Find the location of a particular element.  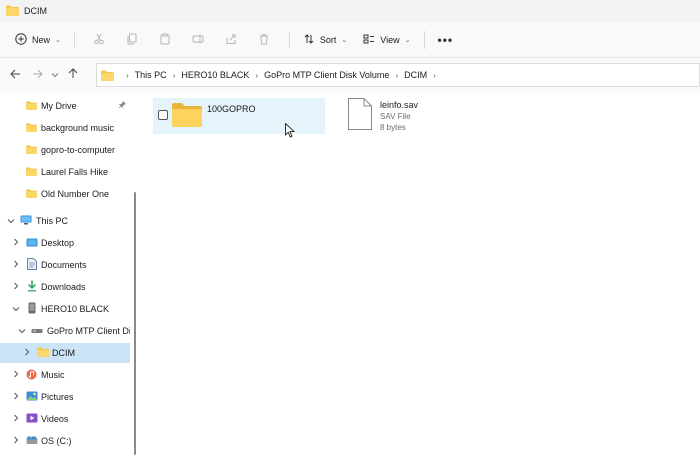

breadcrumb-hero10-black: HERO10 BLACK is located at coordinates (215, 75).